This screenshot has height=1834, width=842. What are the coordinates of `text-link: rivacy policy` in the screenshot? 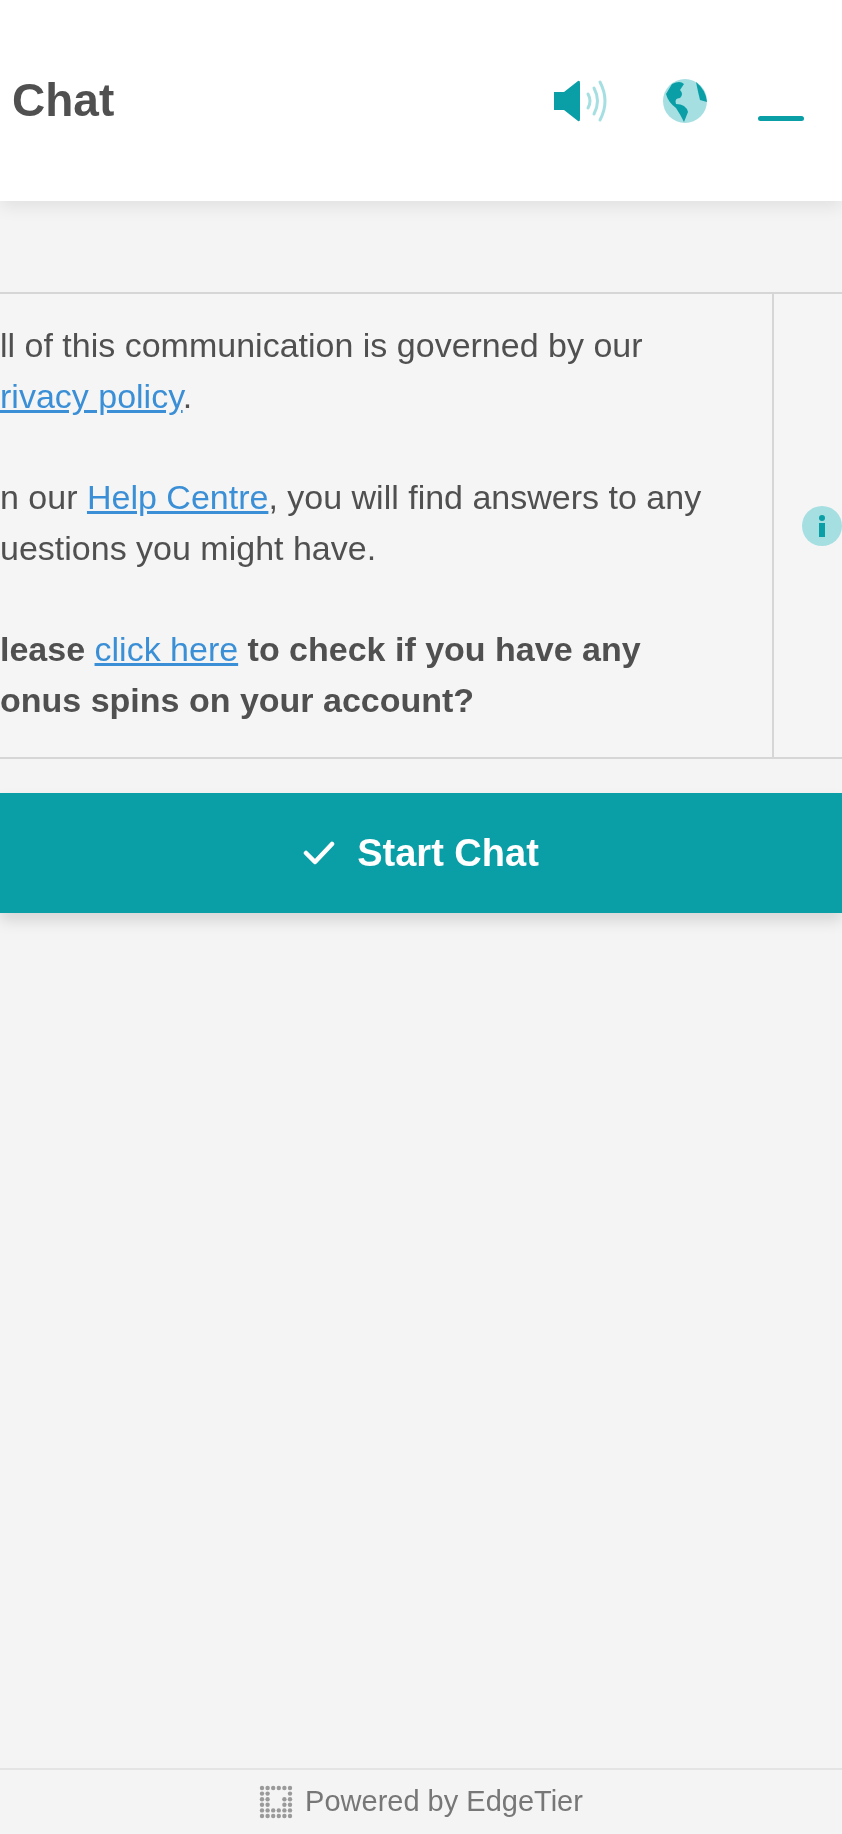 It's located at (91, 396).